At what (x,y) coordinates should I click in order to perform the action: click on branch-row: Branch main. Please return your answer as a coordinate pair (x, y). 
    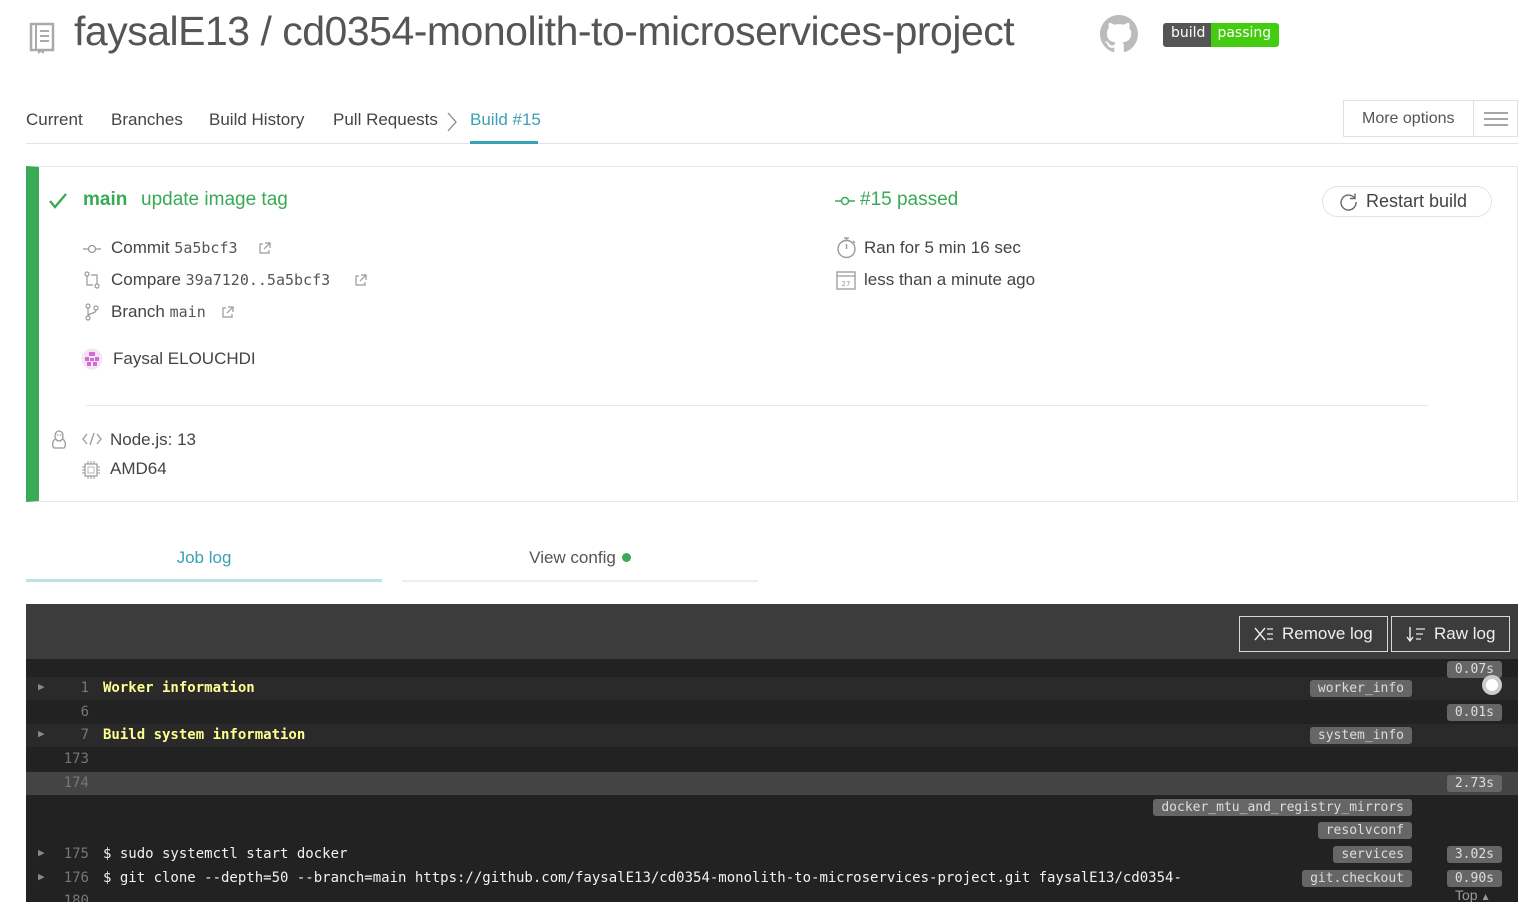
    Looking at the image, I should click on (158, 312).